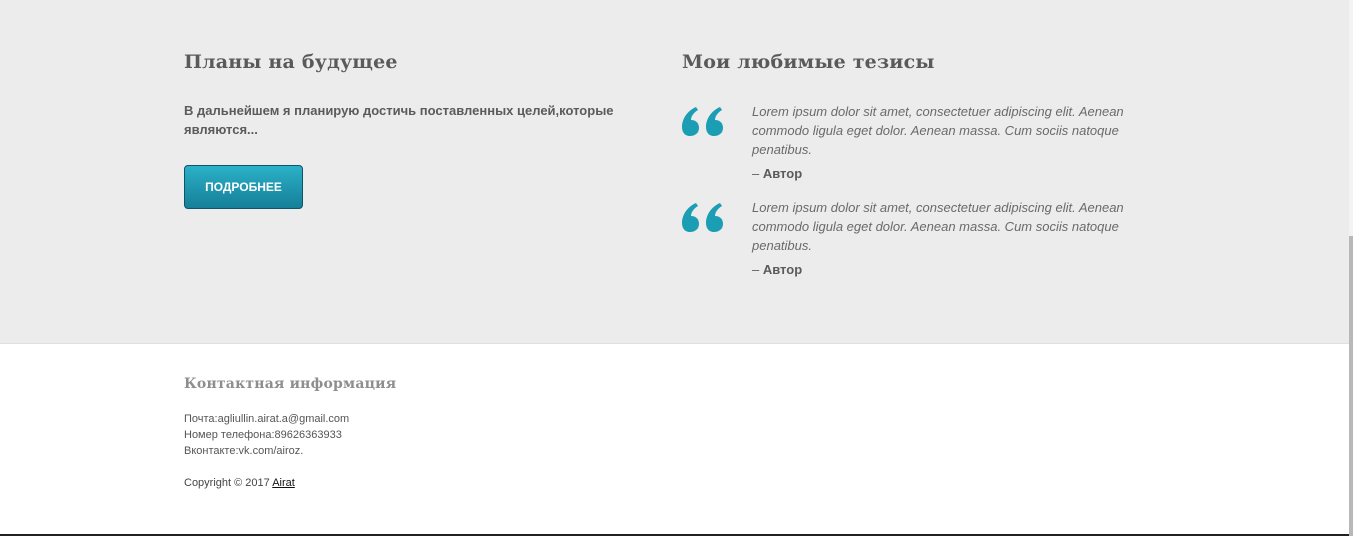 The width and height of the screenshot is (1353, 536). Describe the element at coordinates (263, 435) in the screenshot. I see `contact-phone: Номер телефона:89626363933` at that location.